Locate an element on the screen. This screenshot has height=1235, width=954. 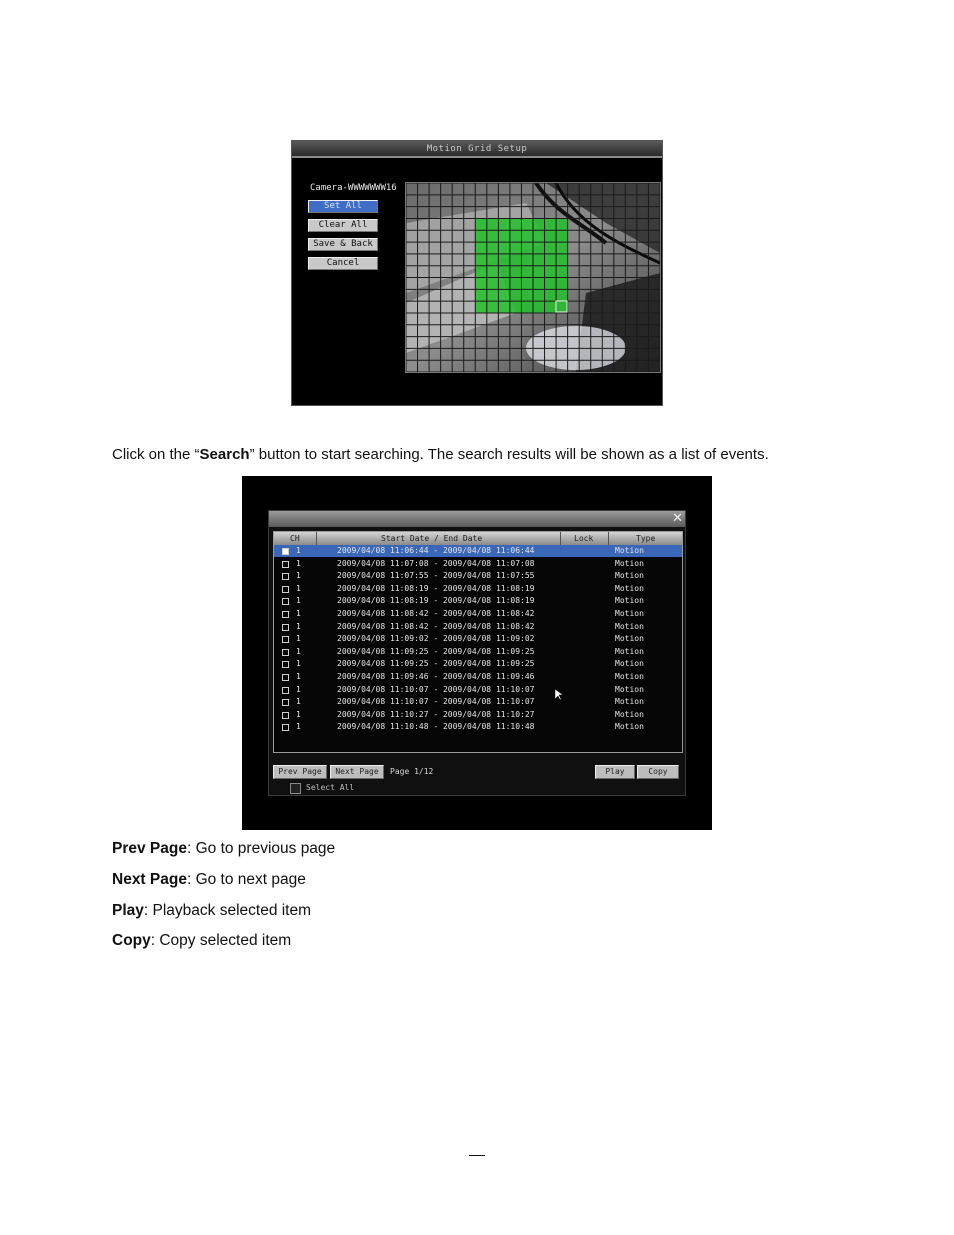
definition-term: Prev Page is located at coordinates (149, 848).